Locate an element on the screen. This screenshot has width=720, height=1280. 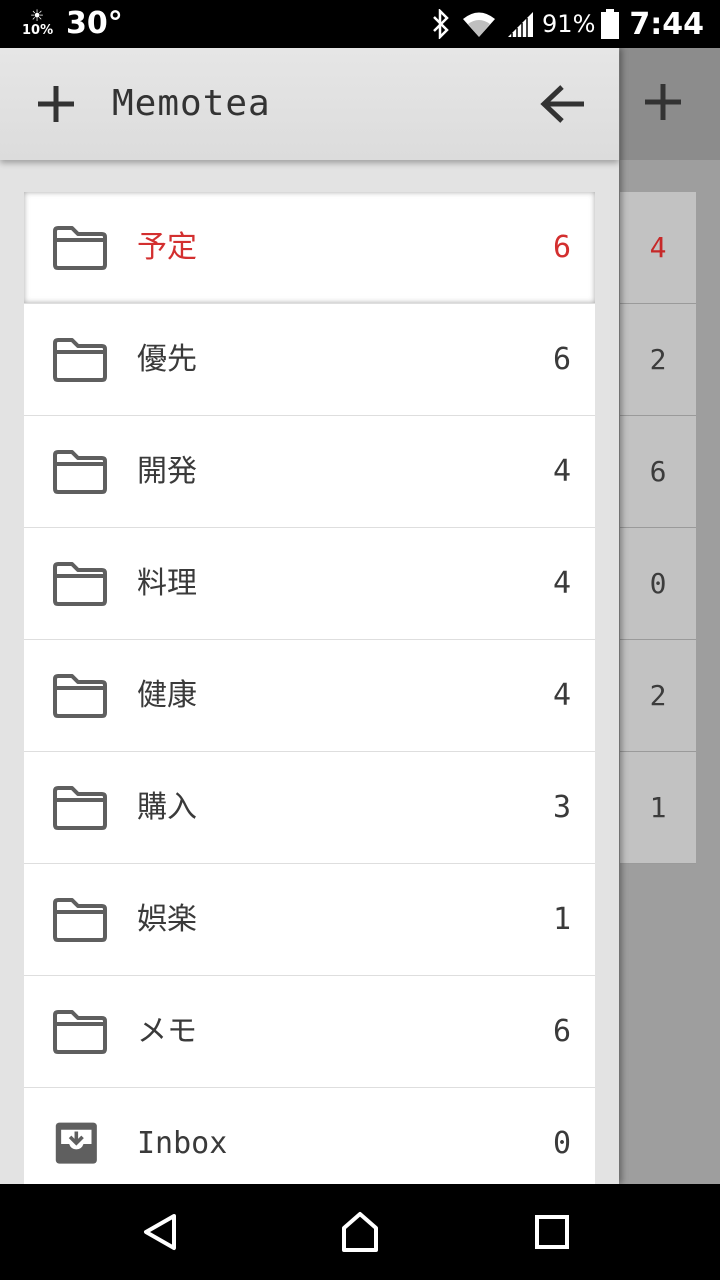
app-title: Memotea is located at coordinates (191, 103).